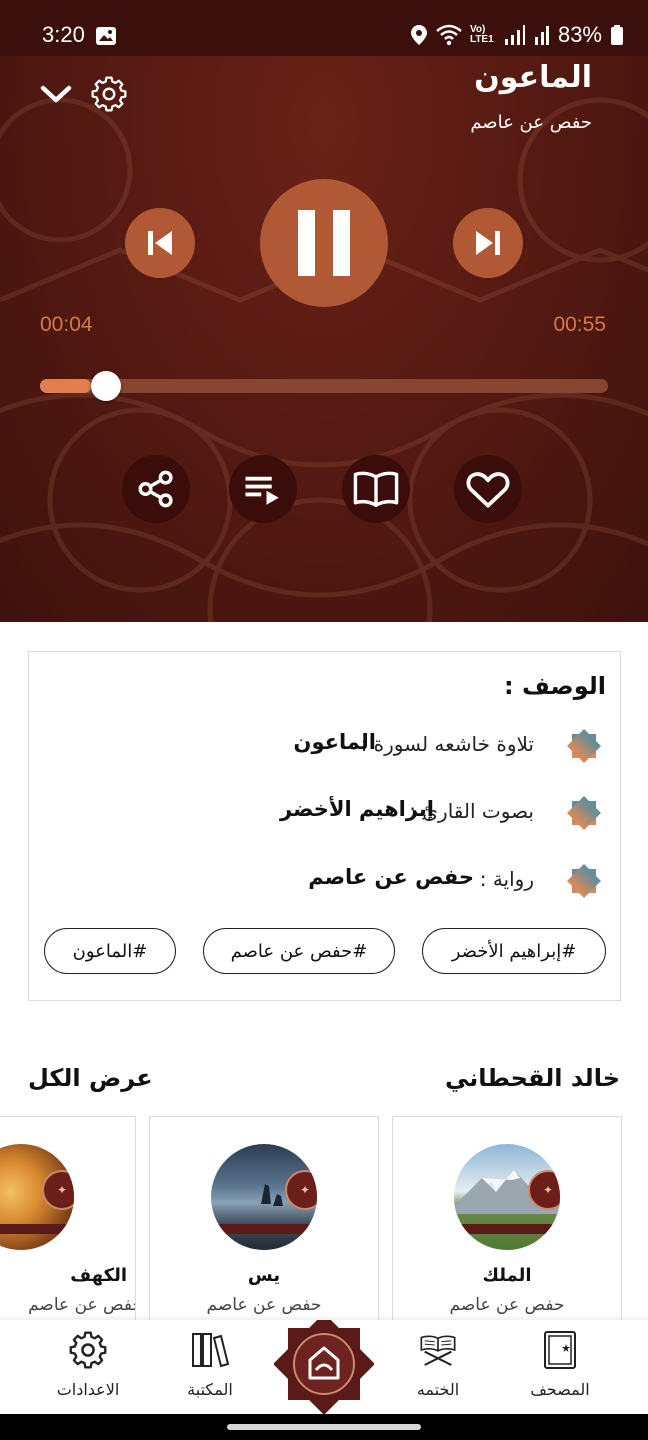 This screenshot has height=1440, width=648. What do you see at coordinates (541, 35) in the screenshot?
I see `signal-2-icon` at bounding box center [541, 35].